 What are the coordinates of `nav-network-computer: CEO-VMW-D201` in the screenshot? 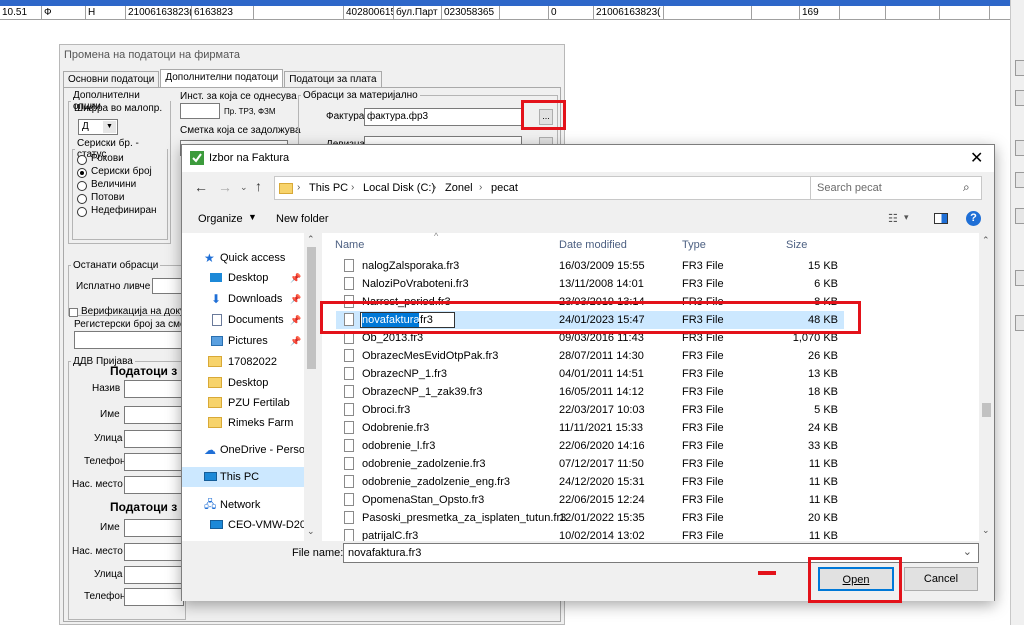 It's located at (243, 525).